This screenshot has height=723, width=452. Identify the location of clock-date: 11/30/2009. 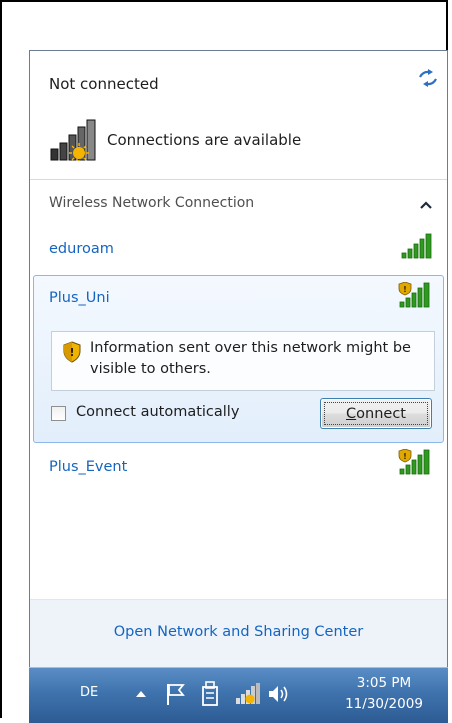
(384, 704).